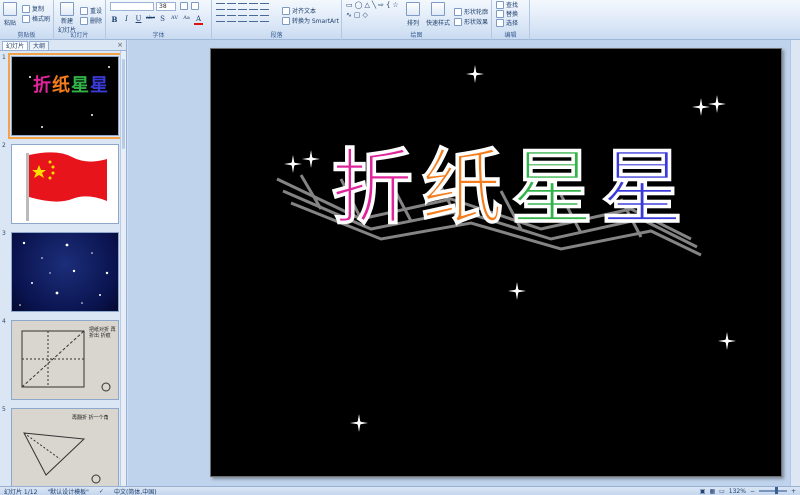  I want to click on sketch-note: 再翻折 折一个角, so click(90, 418).